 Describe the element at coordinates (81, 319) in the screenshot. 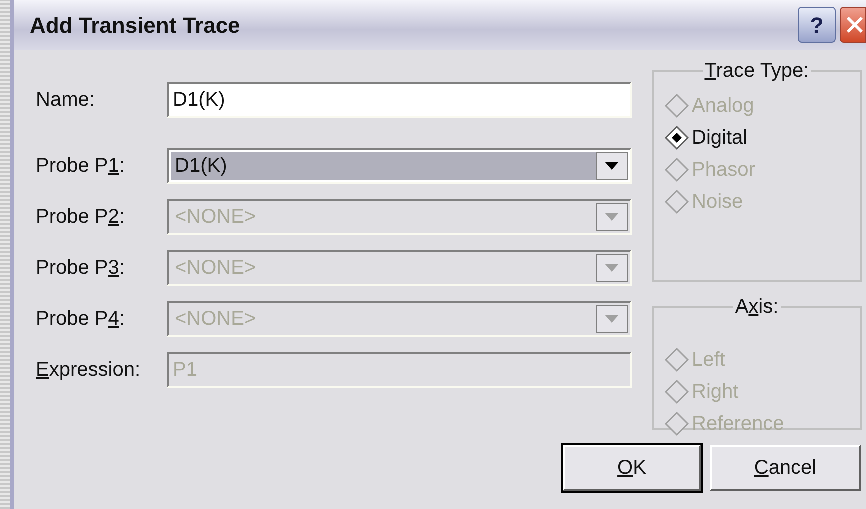

I see `field-label: Probe P4:` at that location.